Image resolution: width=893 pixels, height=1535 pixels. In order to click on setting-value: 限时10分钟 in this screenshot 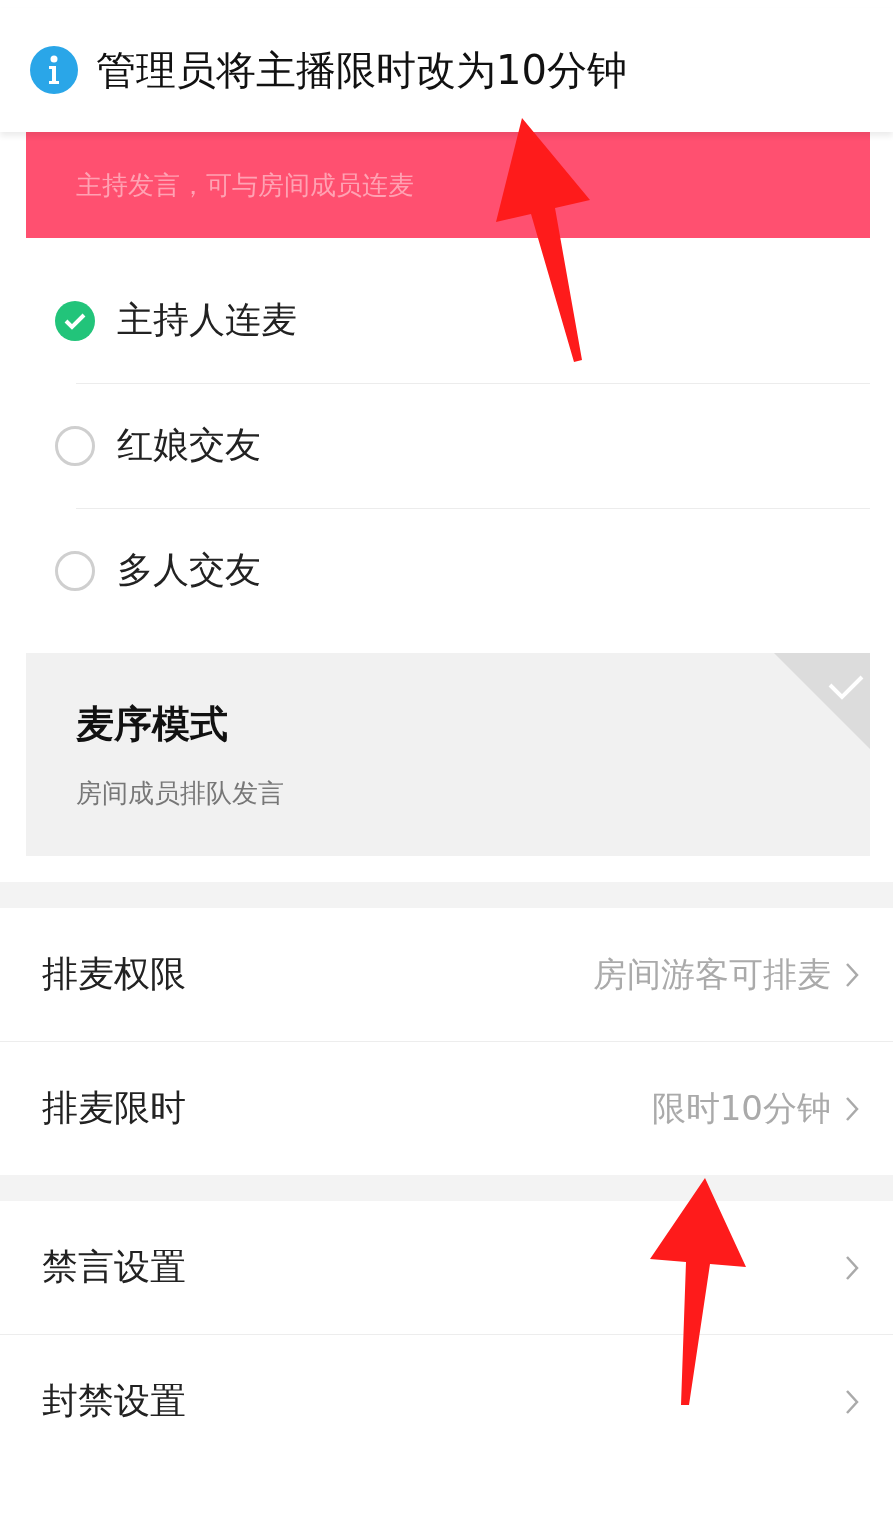, I will do `click(741, 1108)`.